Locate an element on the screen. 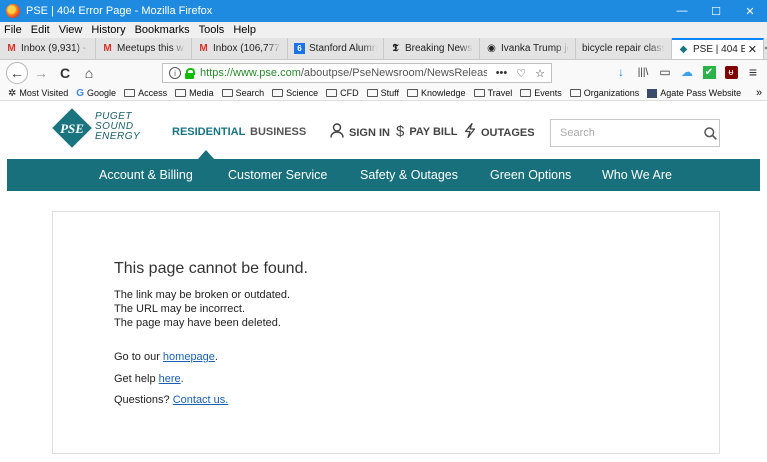 Image resolution: width=767 pixels, height=462 pixels. tab-gmail-inbox-2: M Inbox (106,777) - is located at coordinates (240, 48).